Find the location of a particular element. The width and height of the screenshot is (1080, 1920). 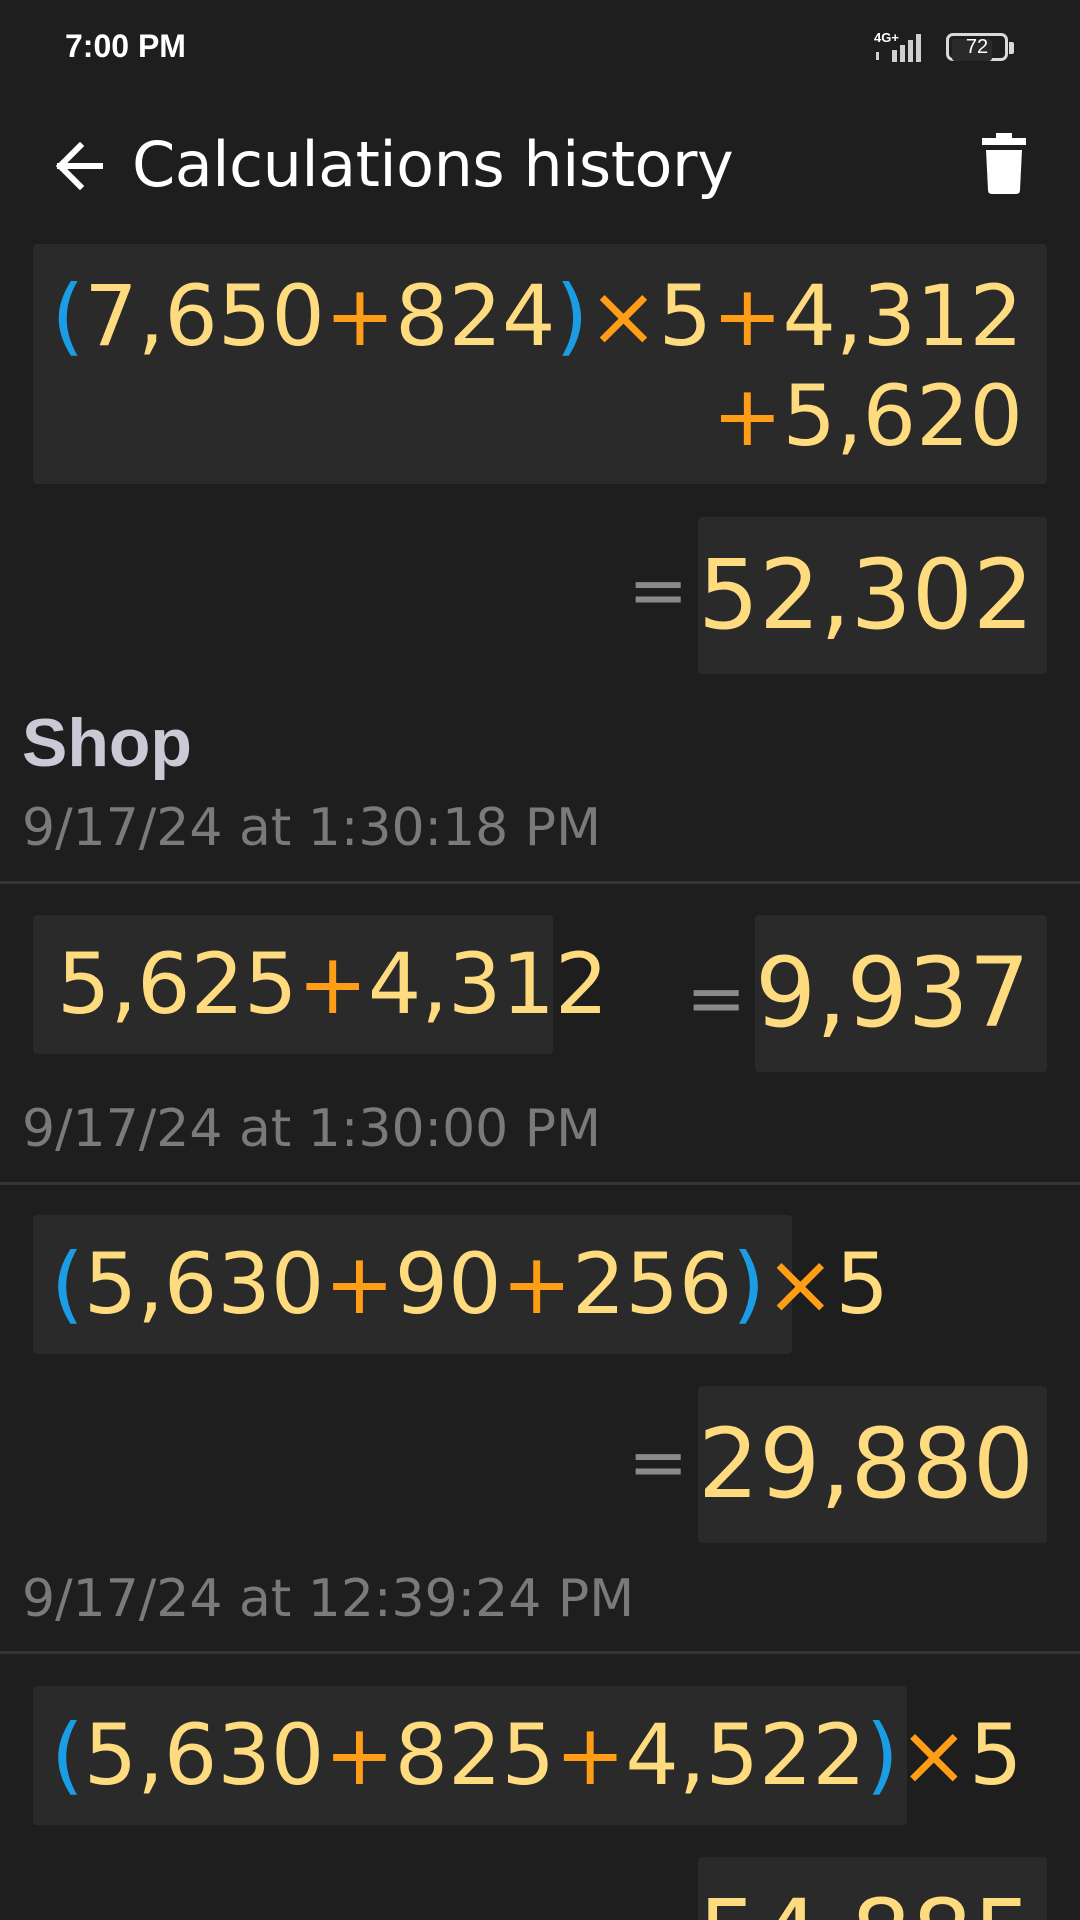

expression-number: 4,522 is located at coordinates (745, 1755).